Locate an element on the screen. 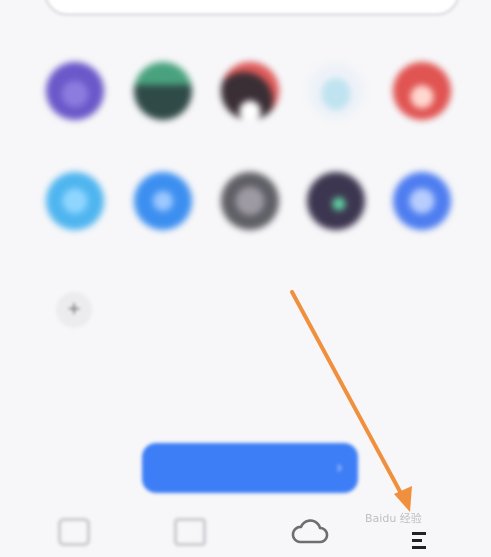 Image resolution: width=491 pixels, height=557 pixels. blue-folder-app-icon is located at coordinates (75, 201).